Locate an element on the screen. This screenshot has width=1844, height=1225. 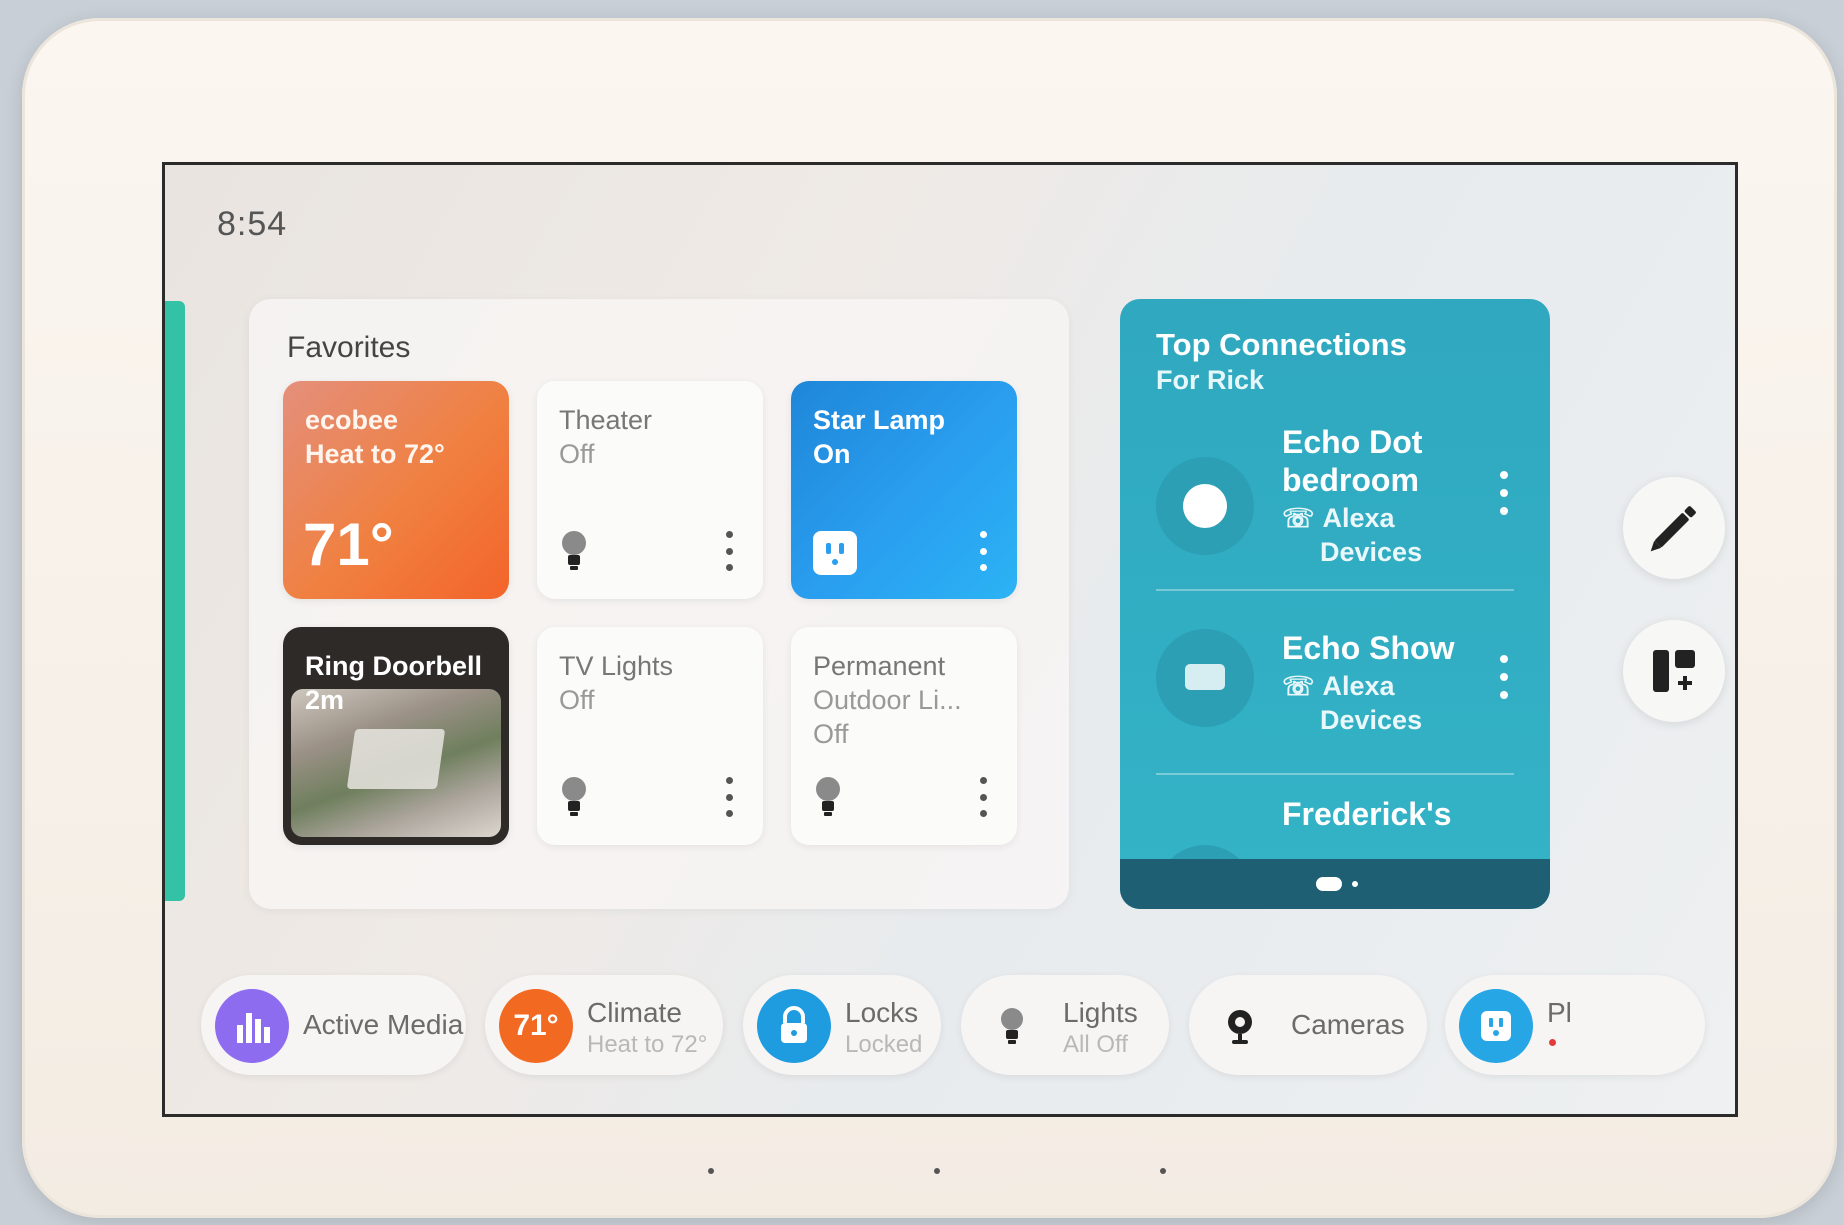
chip-label: Pl is located at coordinates (1559, 1012).